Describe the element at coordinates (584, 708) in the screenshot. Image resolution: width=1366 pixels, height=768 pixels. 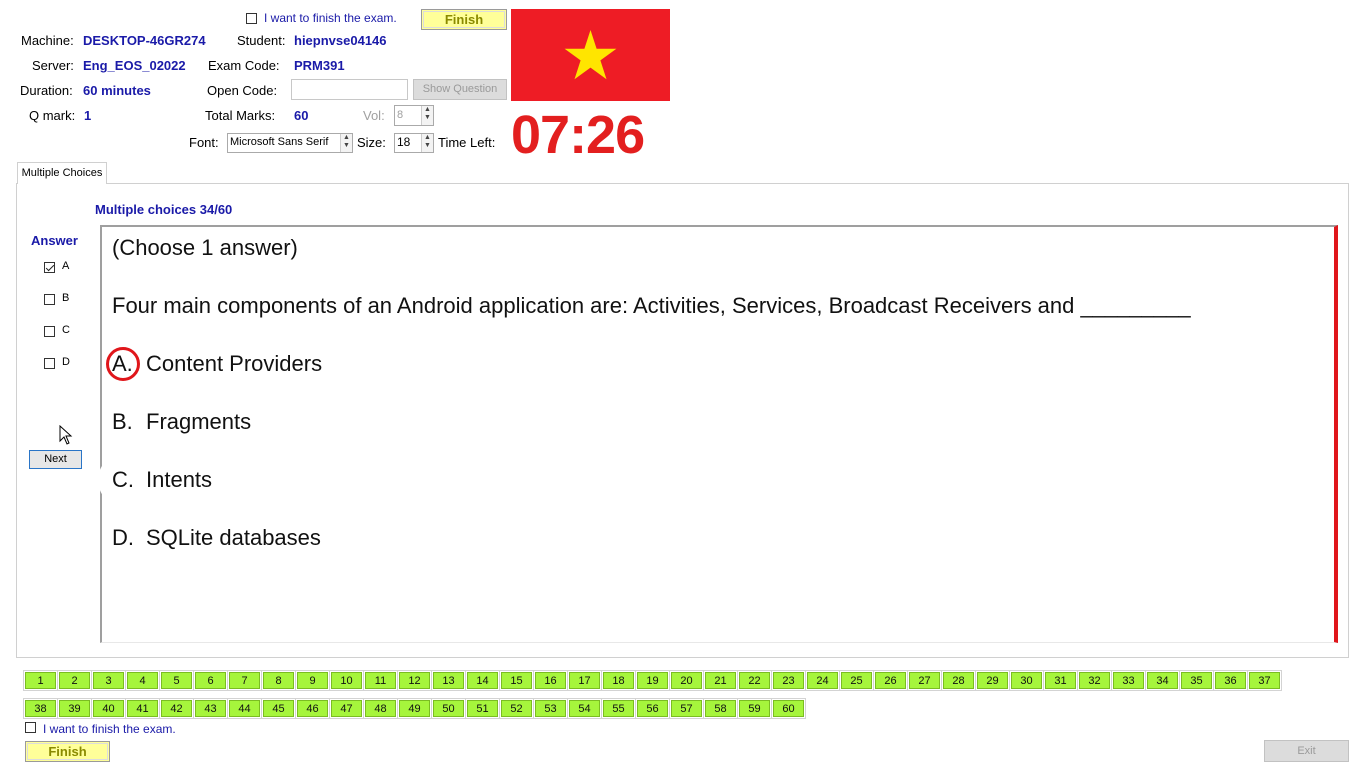
I see `question-nav-button: 54` at that location.